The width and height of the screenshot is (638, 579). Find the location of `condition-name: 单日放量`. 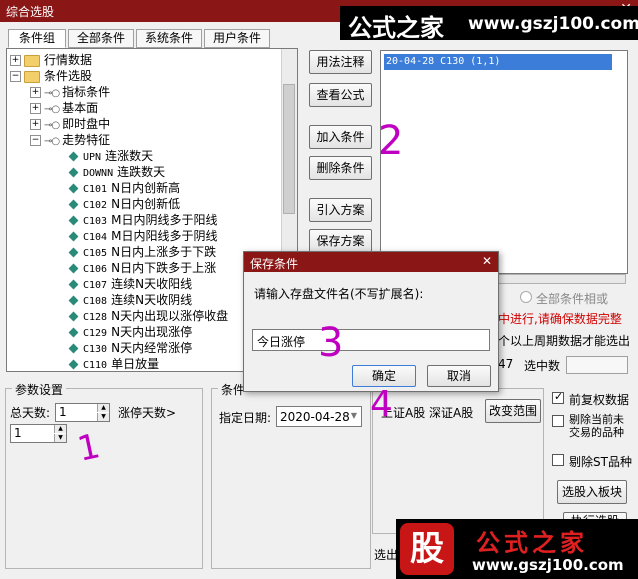

condition-name: 单日放量 is located at coordinates (135, 364).